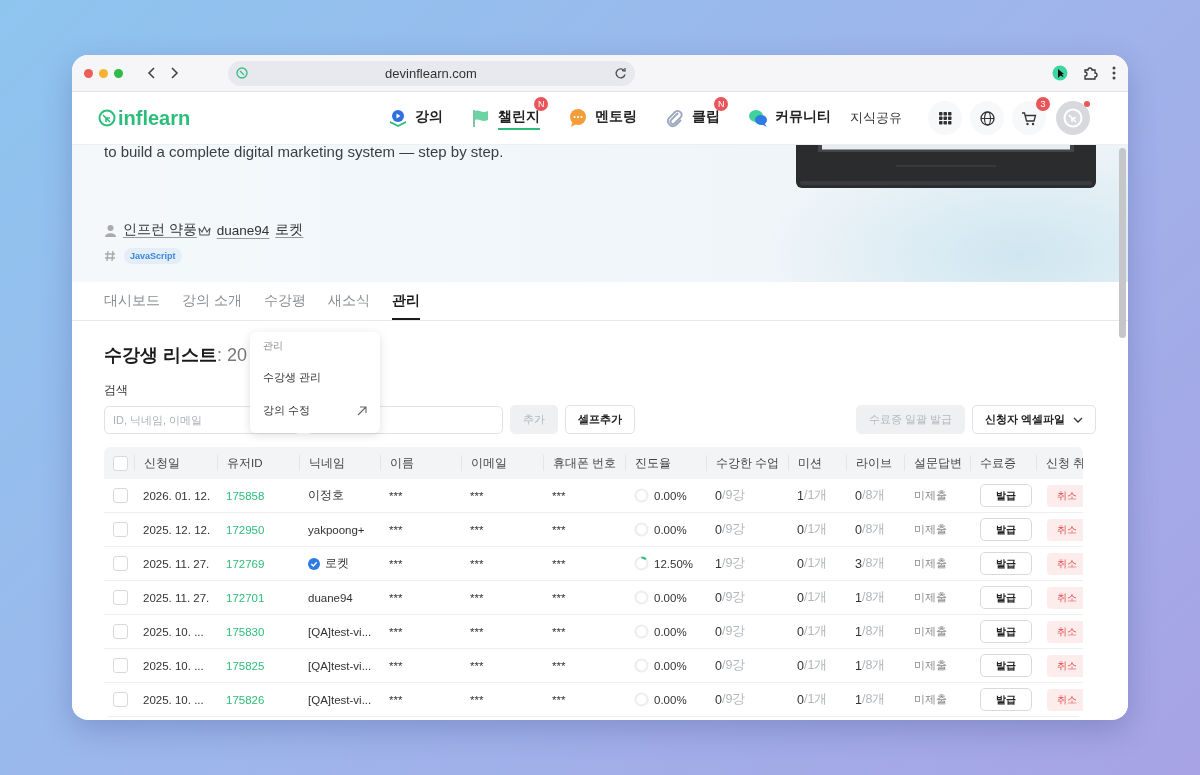  Describe the element at coordinates (675, 118) in the screenshot. I see `paperclip-icon` at that location.